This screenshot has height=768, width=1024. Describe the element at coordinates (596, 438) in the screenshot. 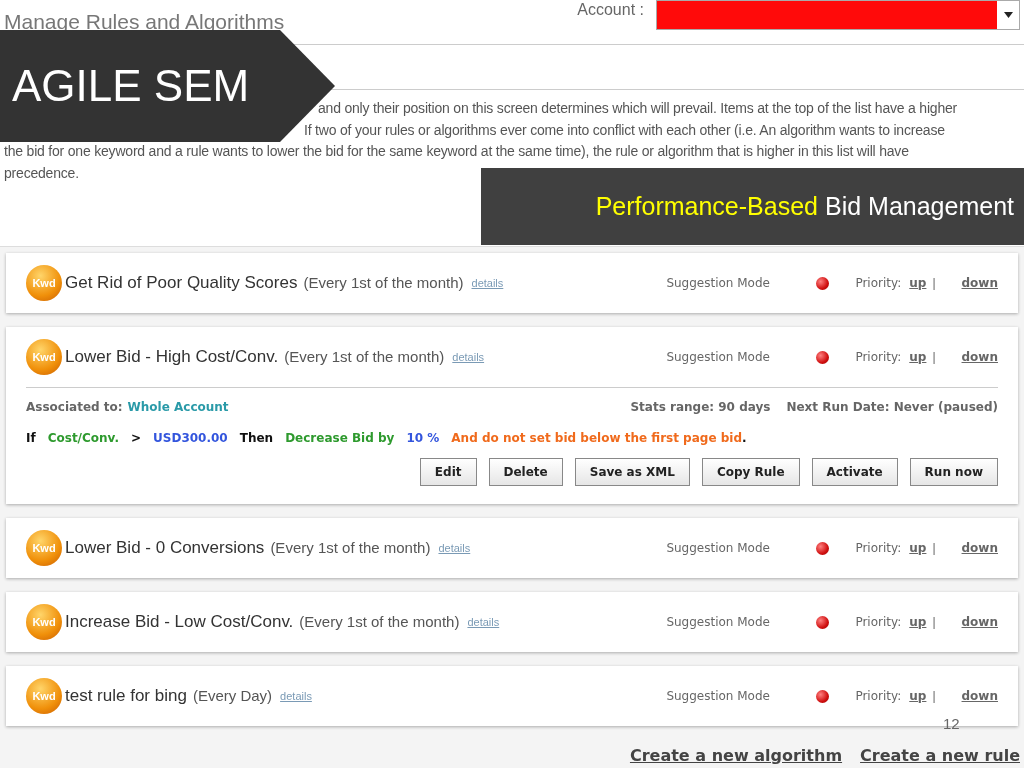

I see `condition-text: And do not set bid below the first page bid` at that location.